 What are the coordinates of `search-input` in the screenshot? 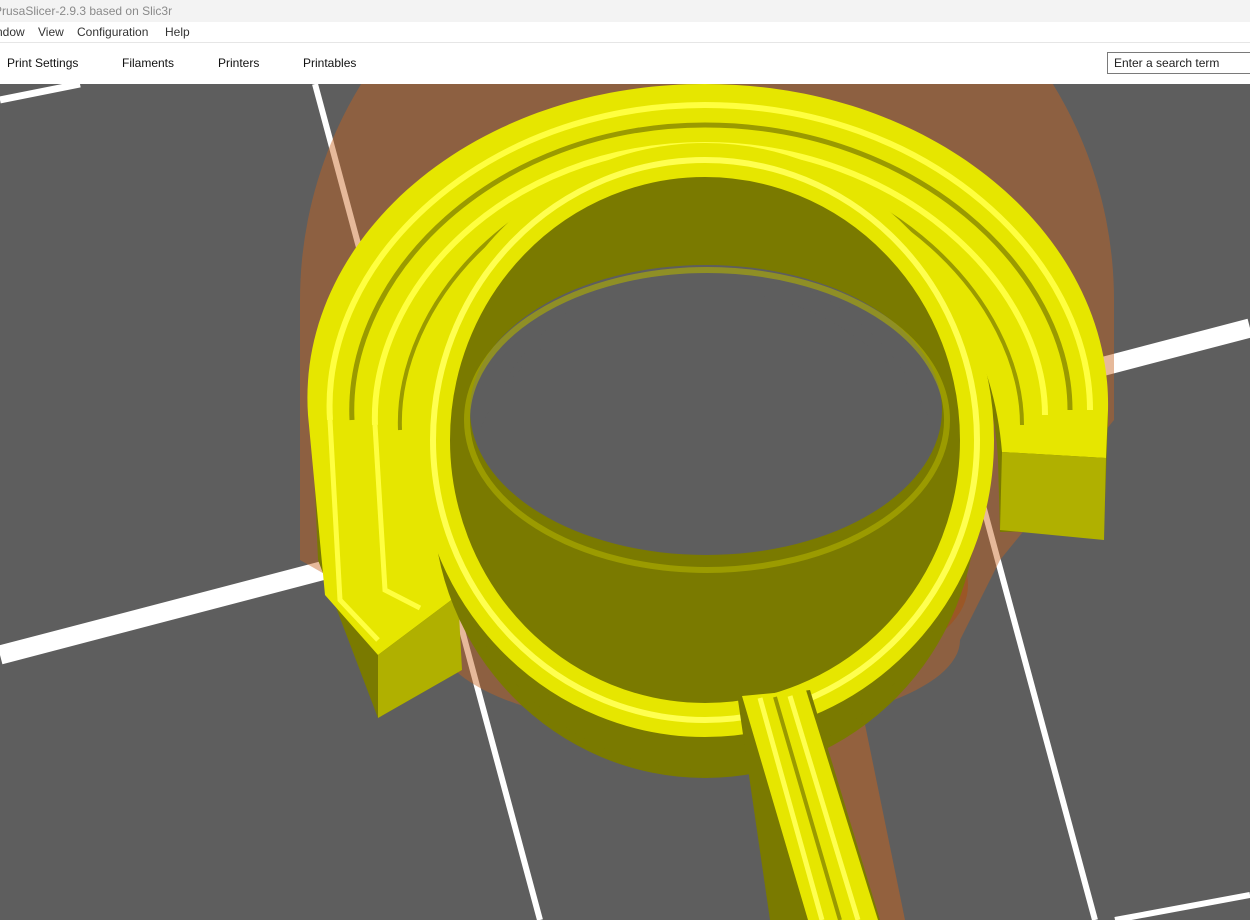 It's located at (1178, 63).